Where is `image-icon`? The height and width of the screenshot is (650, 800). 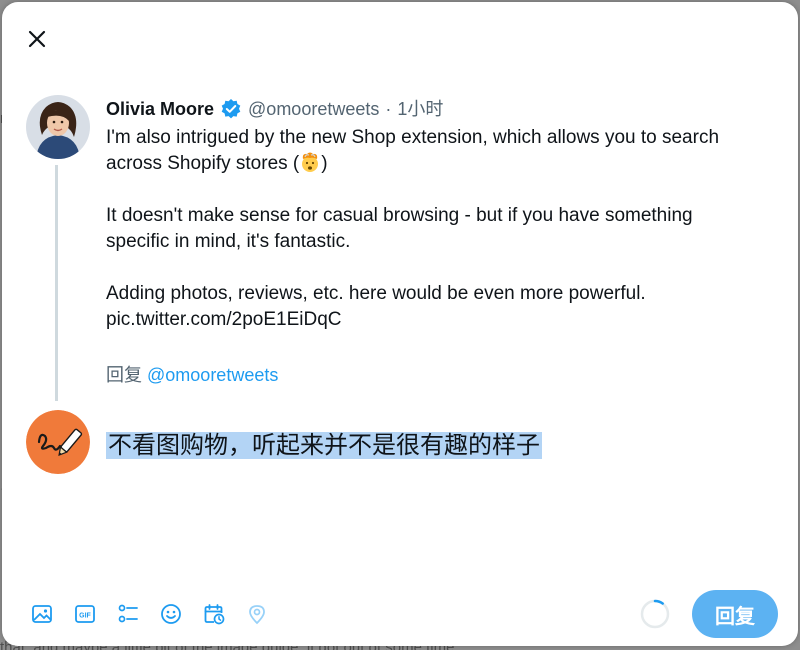
image-icon is located at coordinates (42, 614).